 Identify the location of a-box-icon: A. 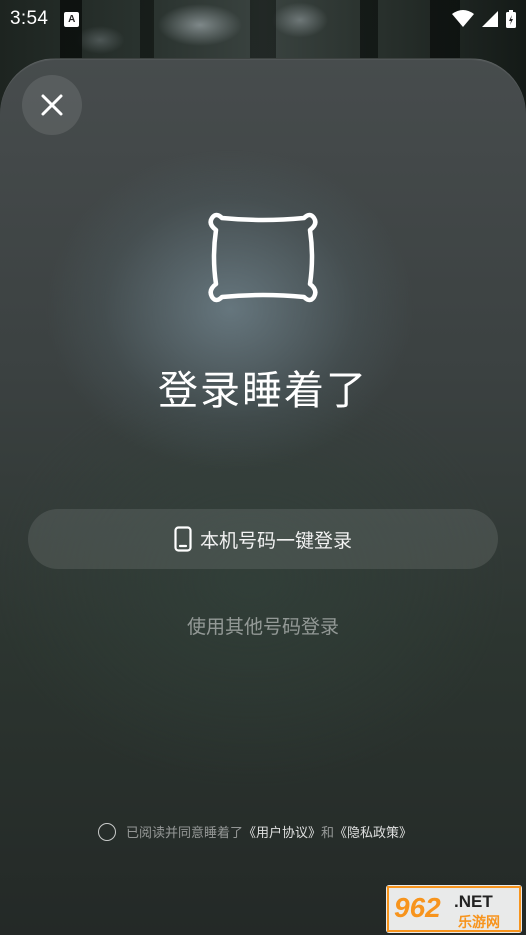
(72, 19).